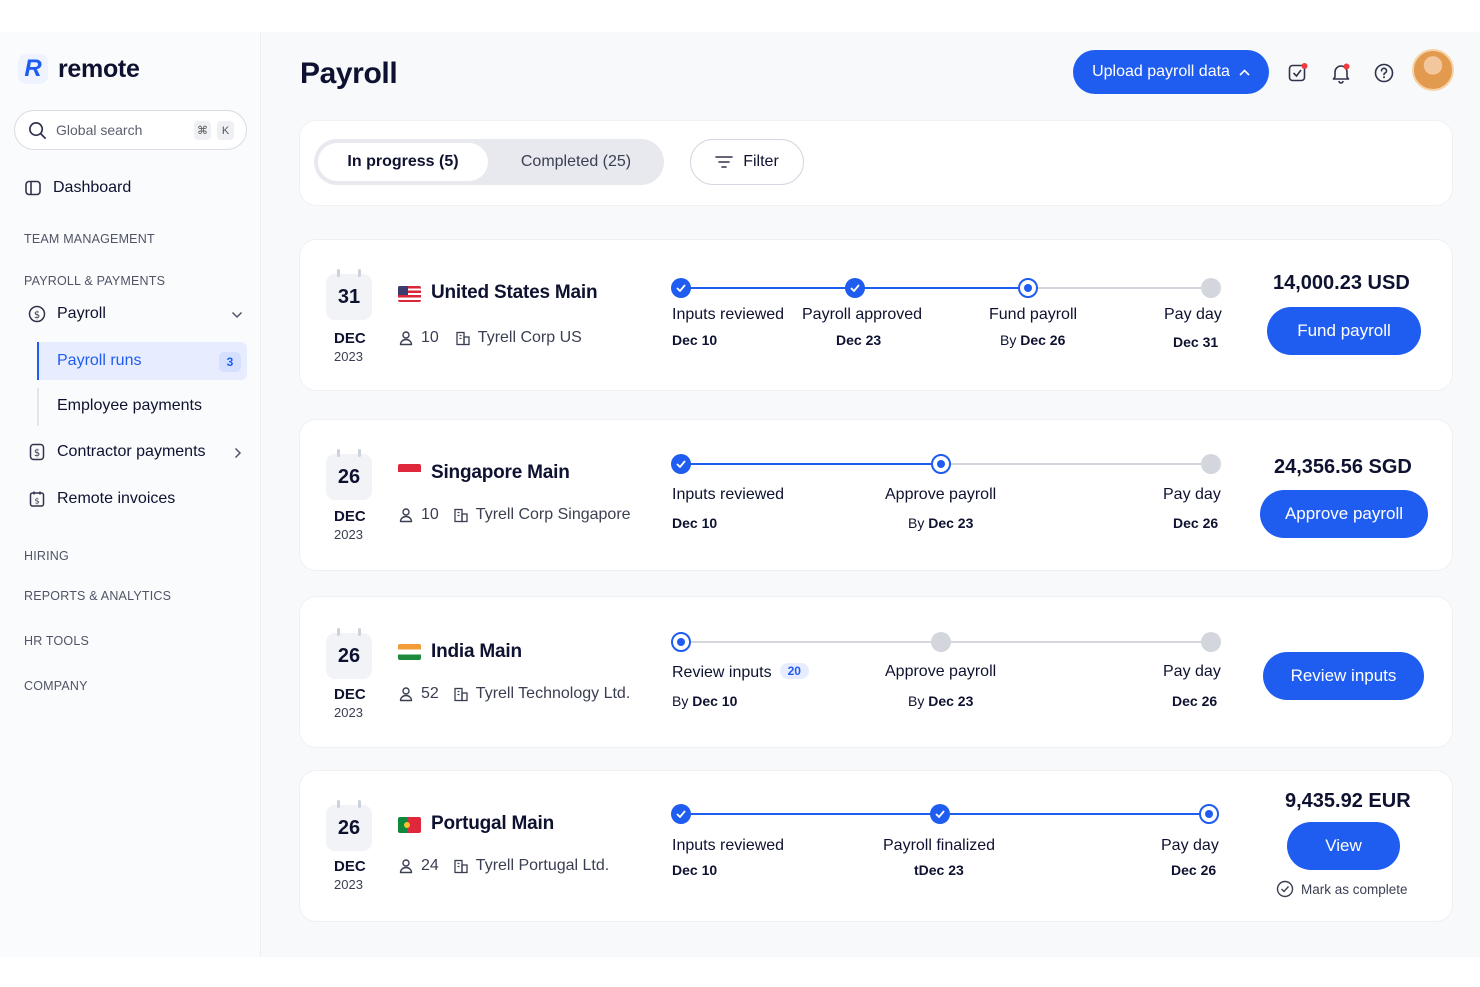 This screenshot has width=1480, height=987. I want to click on step-label: Payroll finalized, so click(939, 845).